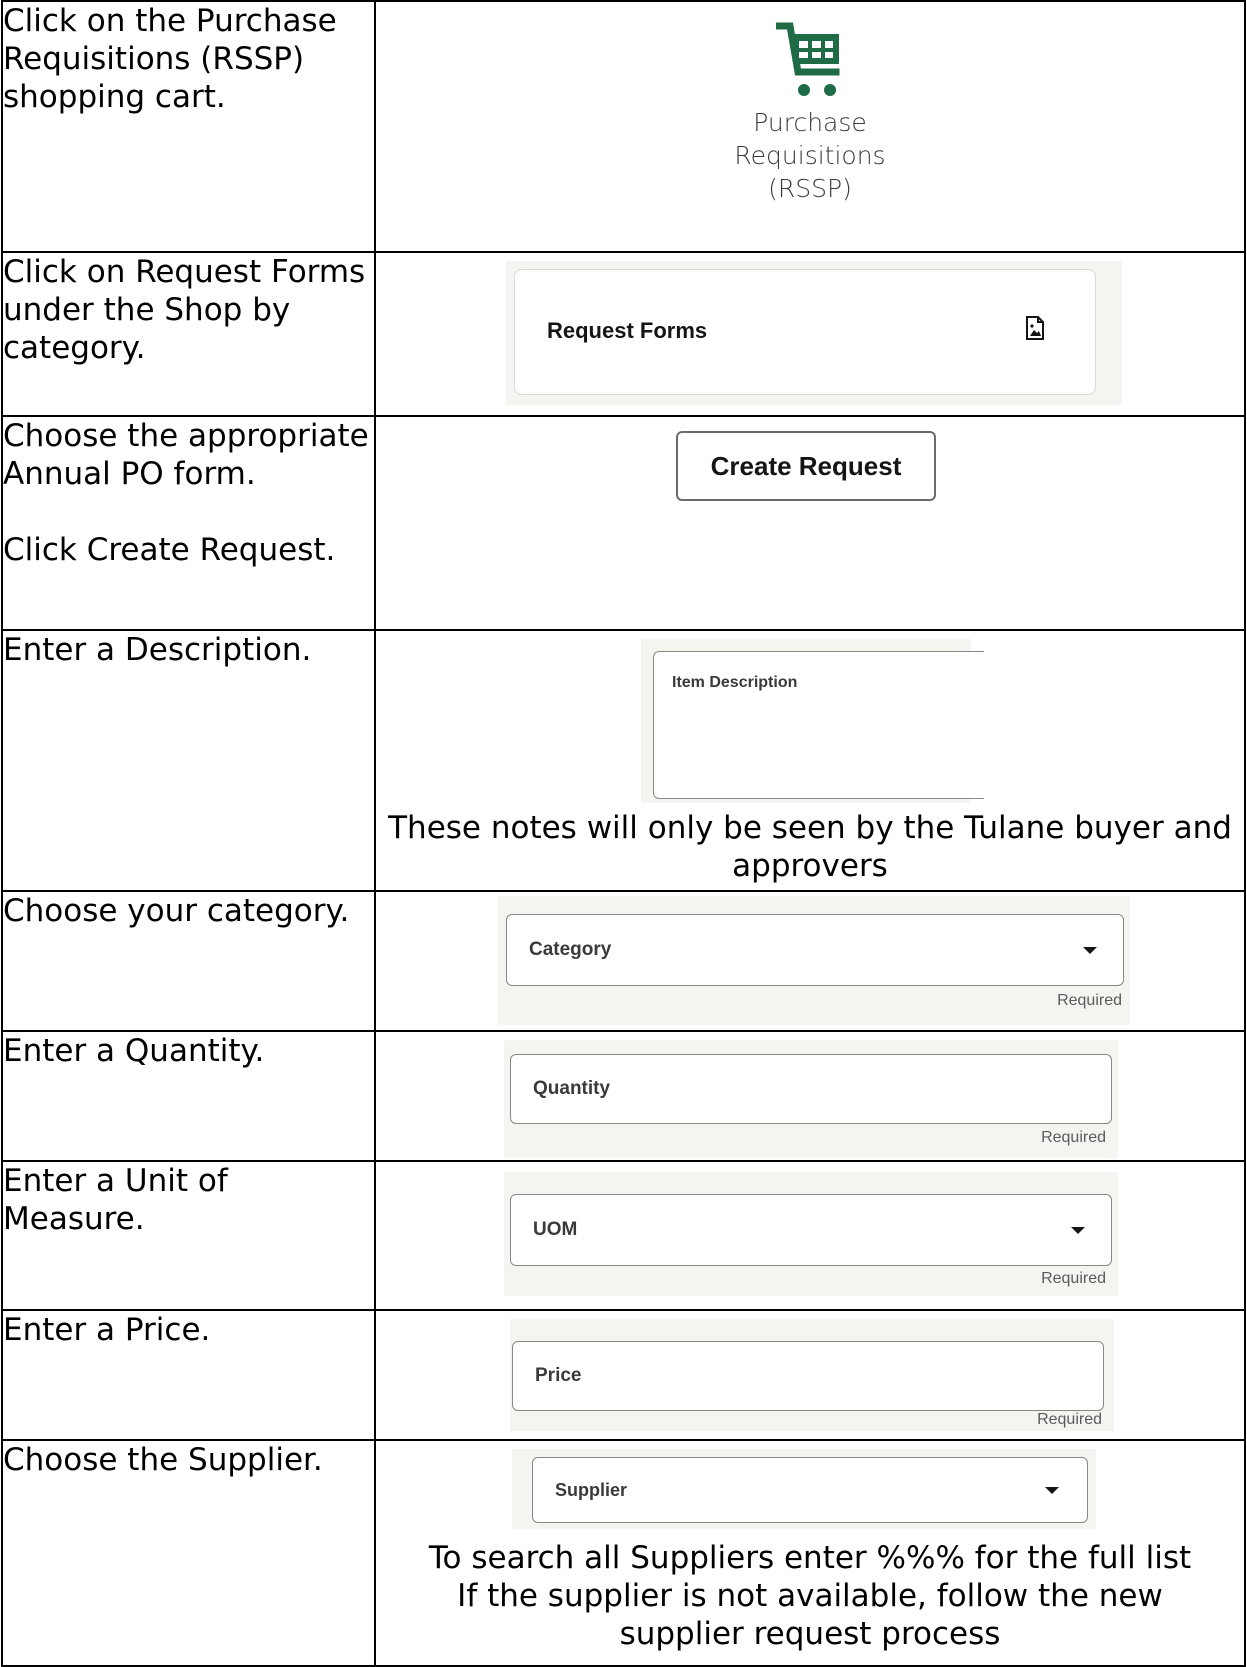  I want to click on step-row-price: Enter a Price. Price Required, so click(623, 1375).